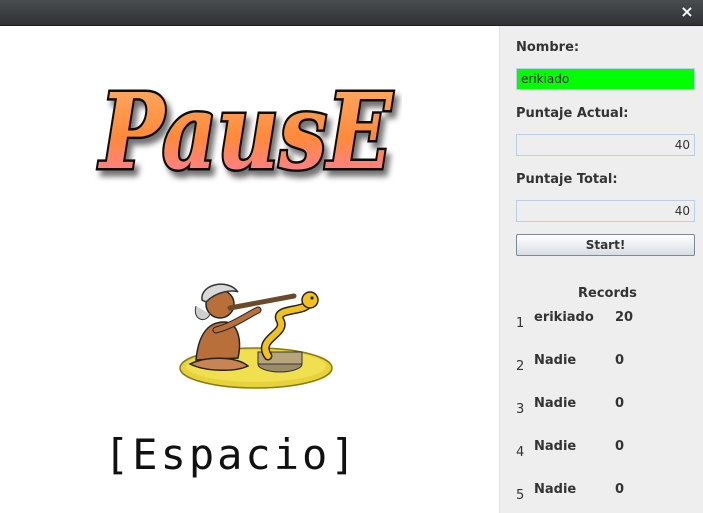 Image resolution: width=703 pixels, height=513 pixels. Describe the element at coordinates (520, 495) in the screenshot. I see `record-rank: 5` at that location.